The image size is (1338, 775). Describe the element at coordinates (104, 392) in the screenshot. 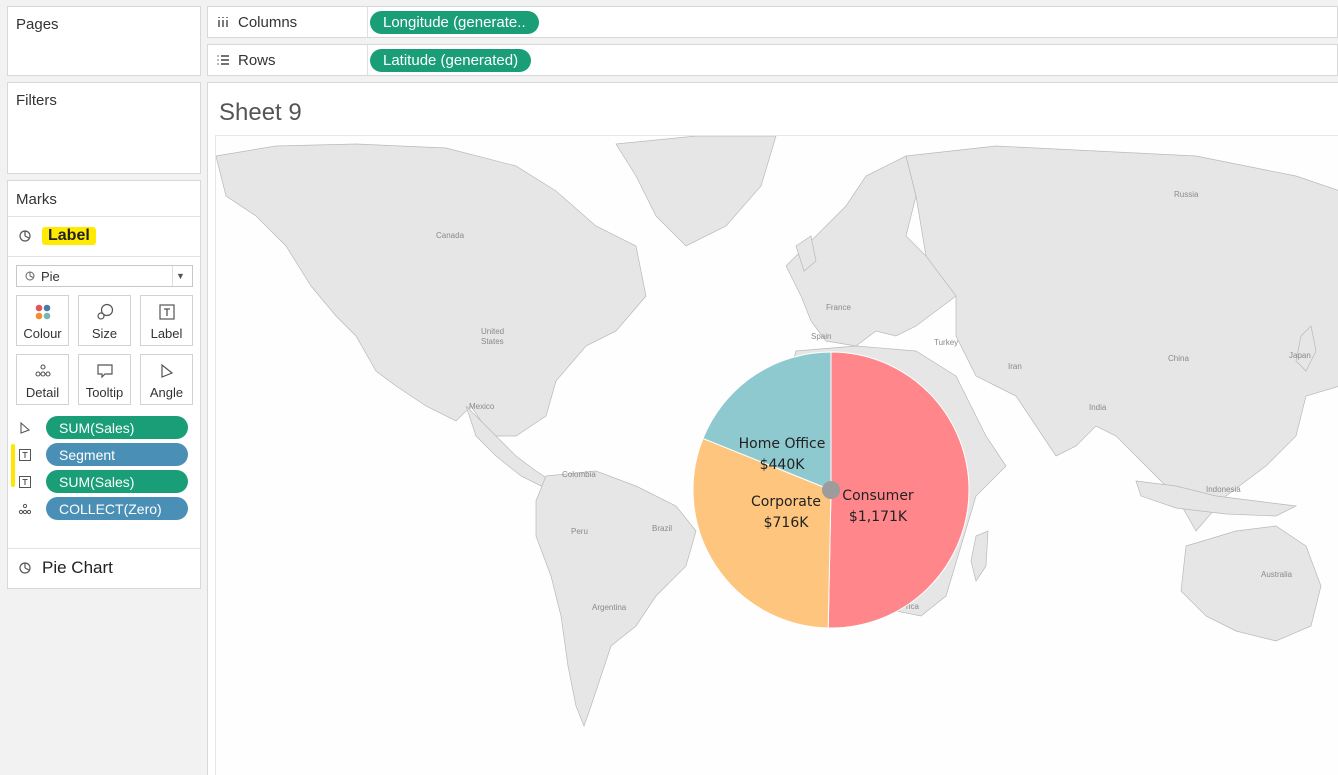

I see `tooltip-label: Tooltip` at that location.